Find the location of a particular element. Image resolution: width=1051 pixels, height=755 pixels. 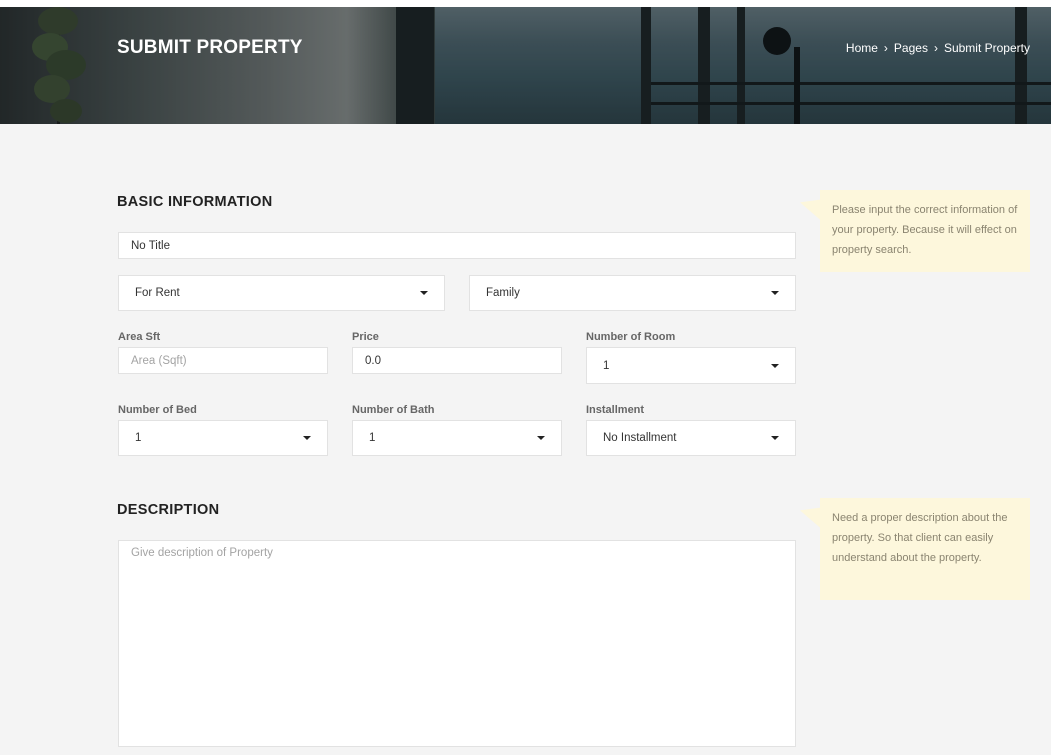

installment-value: No Installment is located at coordinates (640, 438).